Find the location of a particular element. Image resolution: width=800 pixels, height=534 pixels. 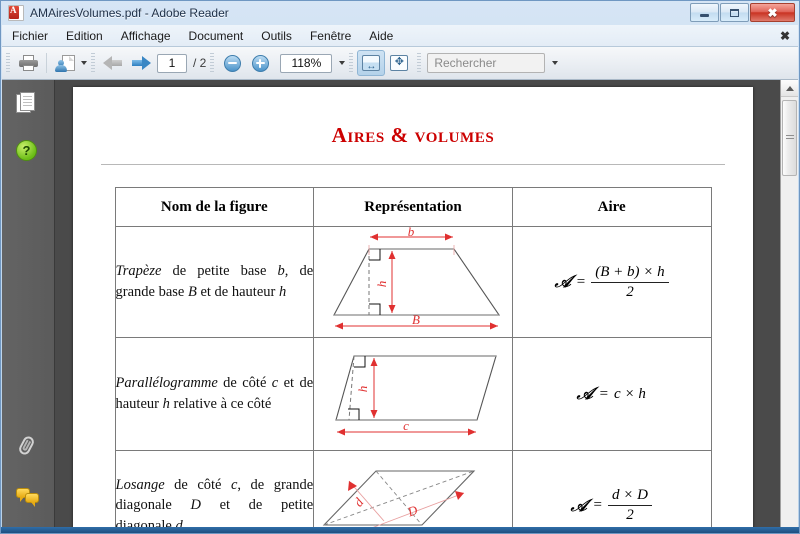

page-title: Aires & volumes is located at coordinates (413, 135).